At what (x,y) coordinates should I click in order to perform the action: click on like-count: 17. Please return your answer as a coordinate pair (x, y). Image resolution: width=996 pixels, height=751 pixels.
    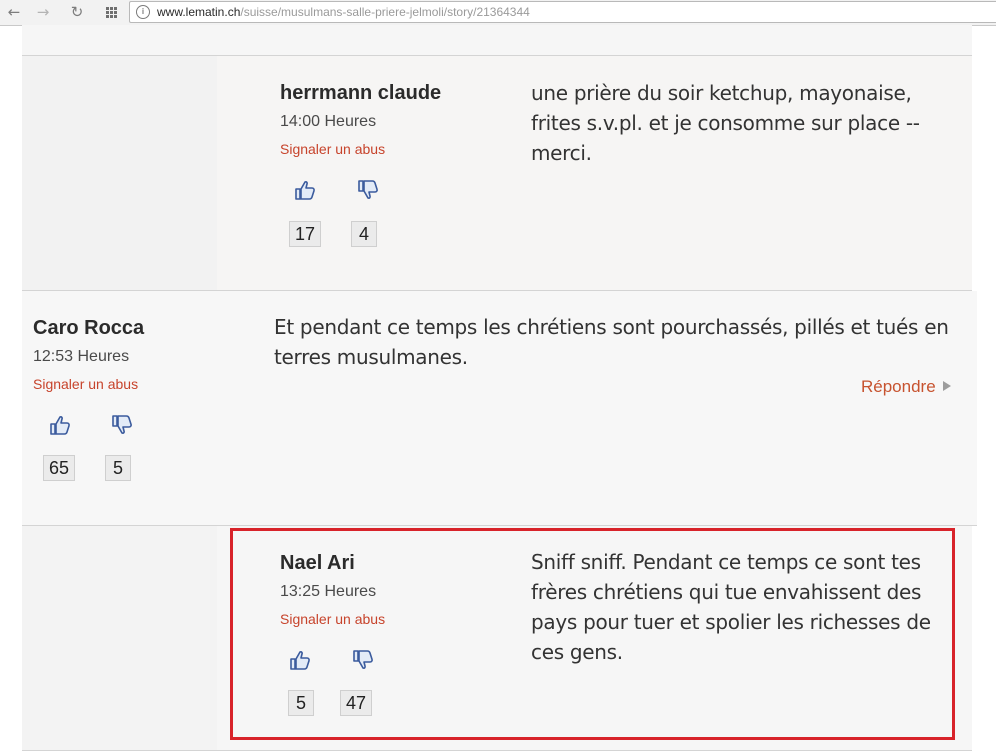
    Looking at the image, I should click on (305, 234).